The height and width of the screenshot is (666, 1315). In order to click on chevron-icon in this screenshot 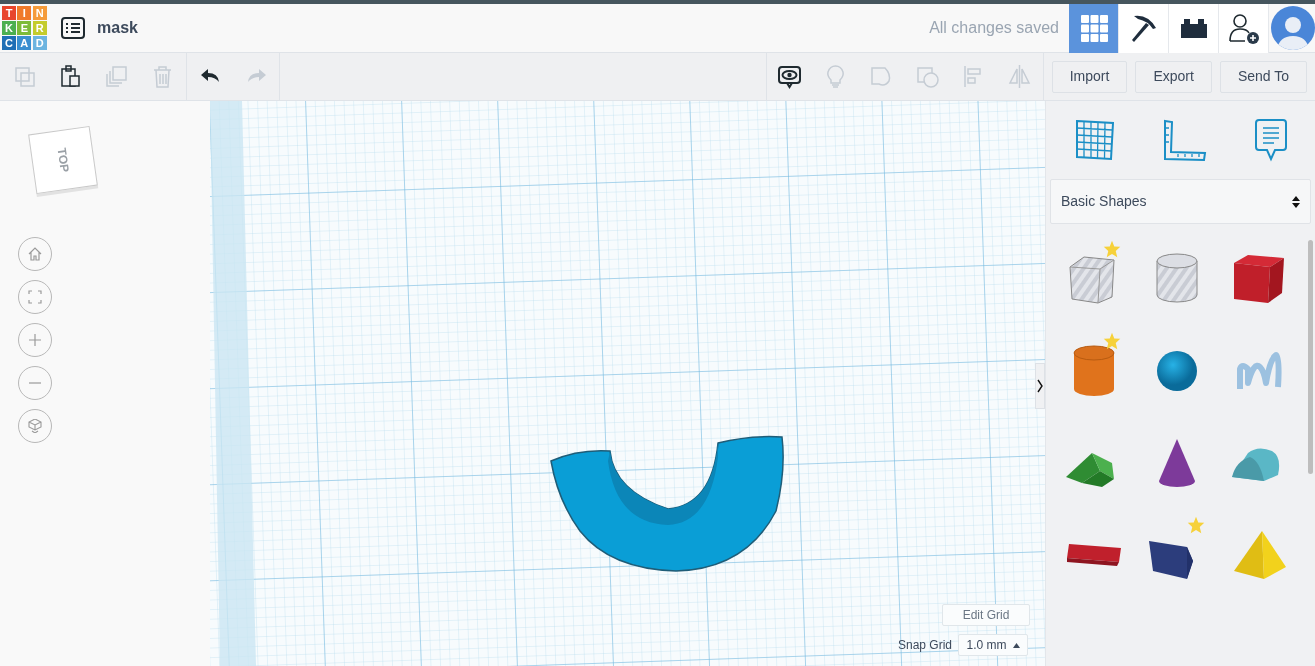, I will do `click(1040, 386)`.